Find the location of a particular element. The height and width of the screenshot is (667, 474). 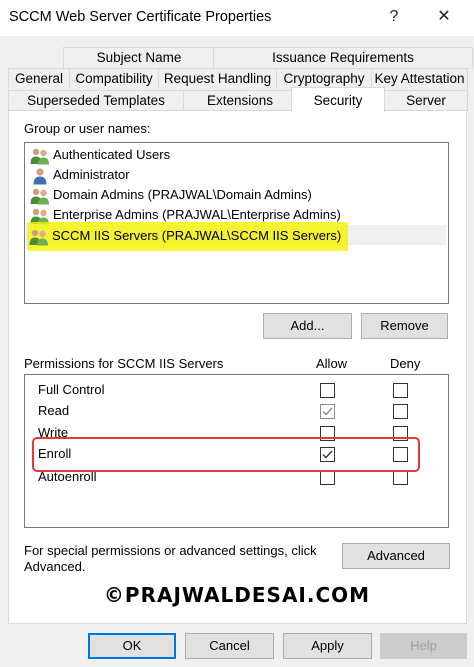

group-label: Group or user names: is located at coordinates (87, 128).